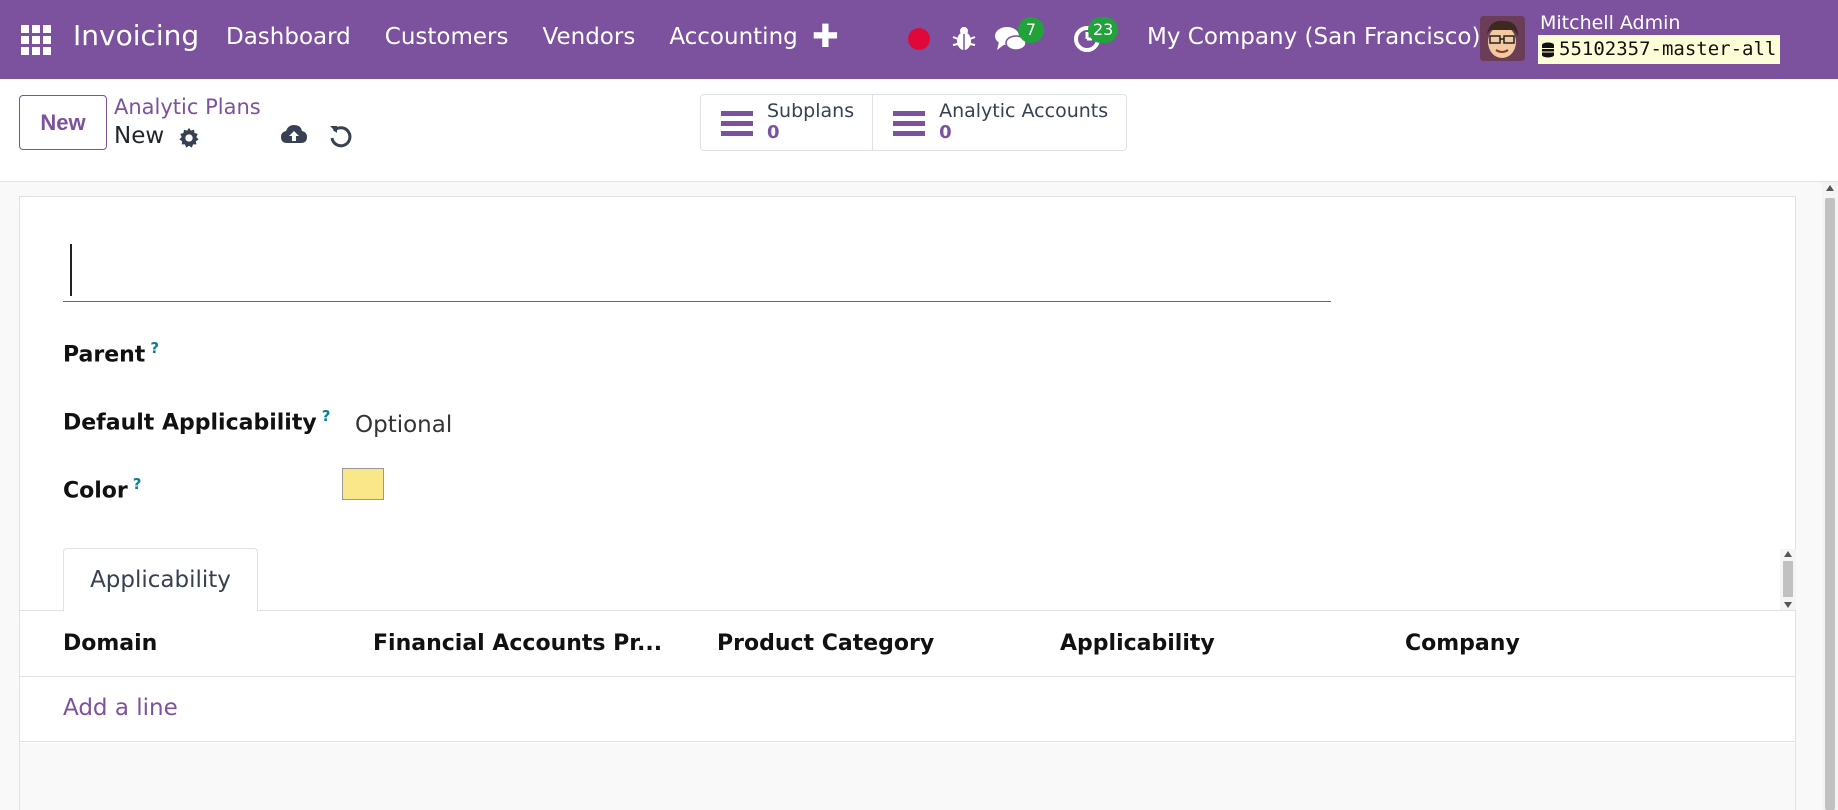 This screenshot has width=1838, height=810. I want to click on record-icon, so click(919, 39).